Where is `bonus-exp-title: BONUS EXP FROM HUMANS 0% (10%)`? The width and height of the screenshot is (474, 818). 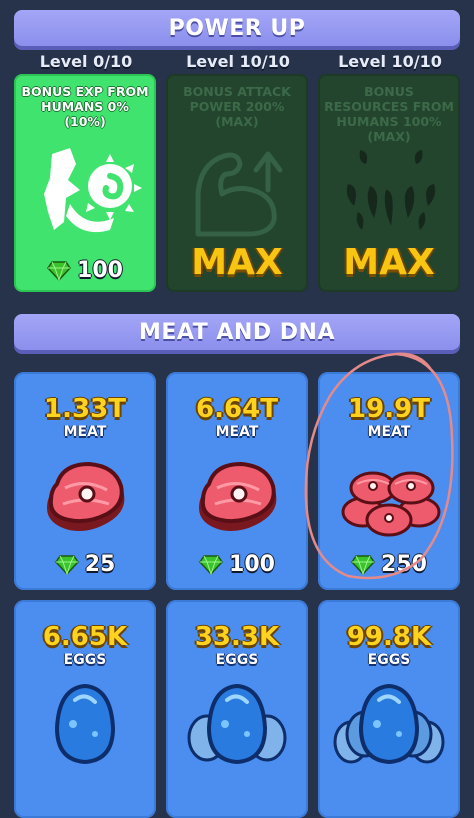 bonus-exp-title: BONUS EXP FROM HUMANS 0% (10%) is located at coordinates (85, 106).